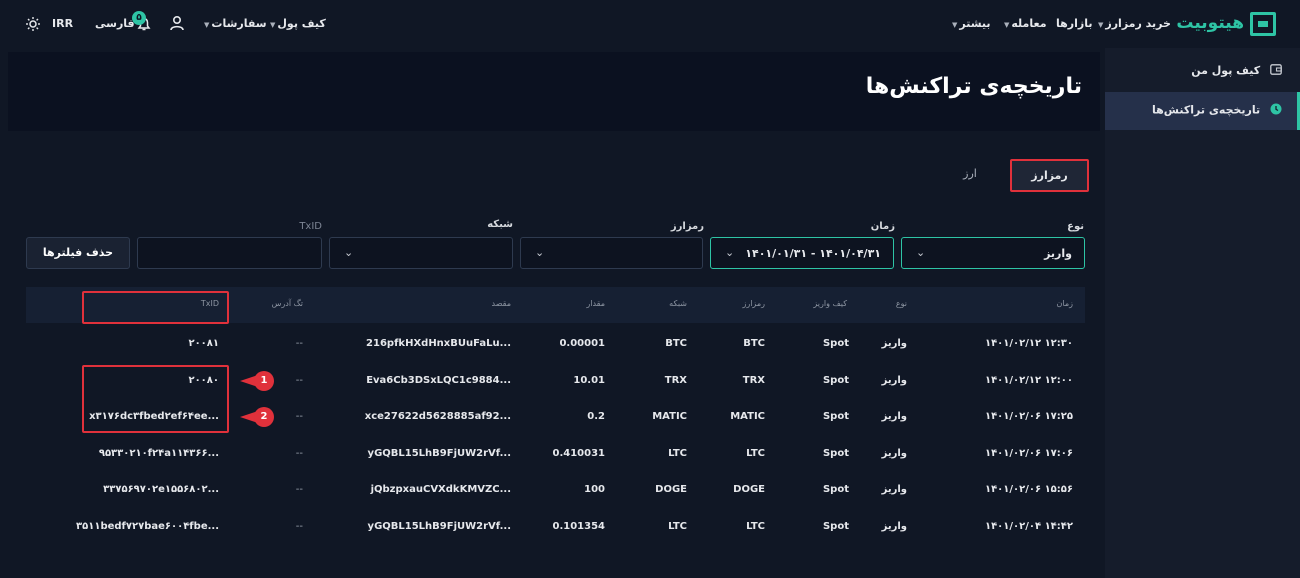  Describe the element at coordinates (1064, 303) in the screenshot. I see `column-header-time: زمان` at that location.